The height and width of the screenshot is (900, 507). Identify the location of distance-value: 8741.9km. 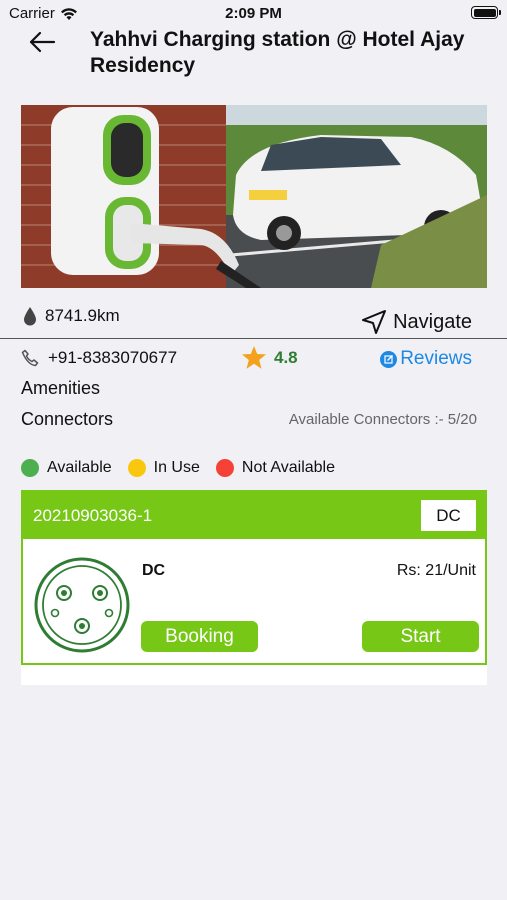
(82, 315).